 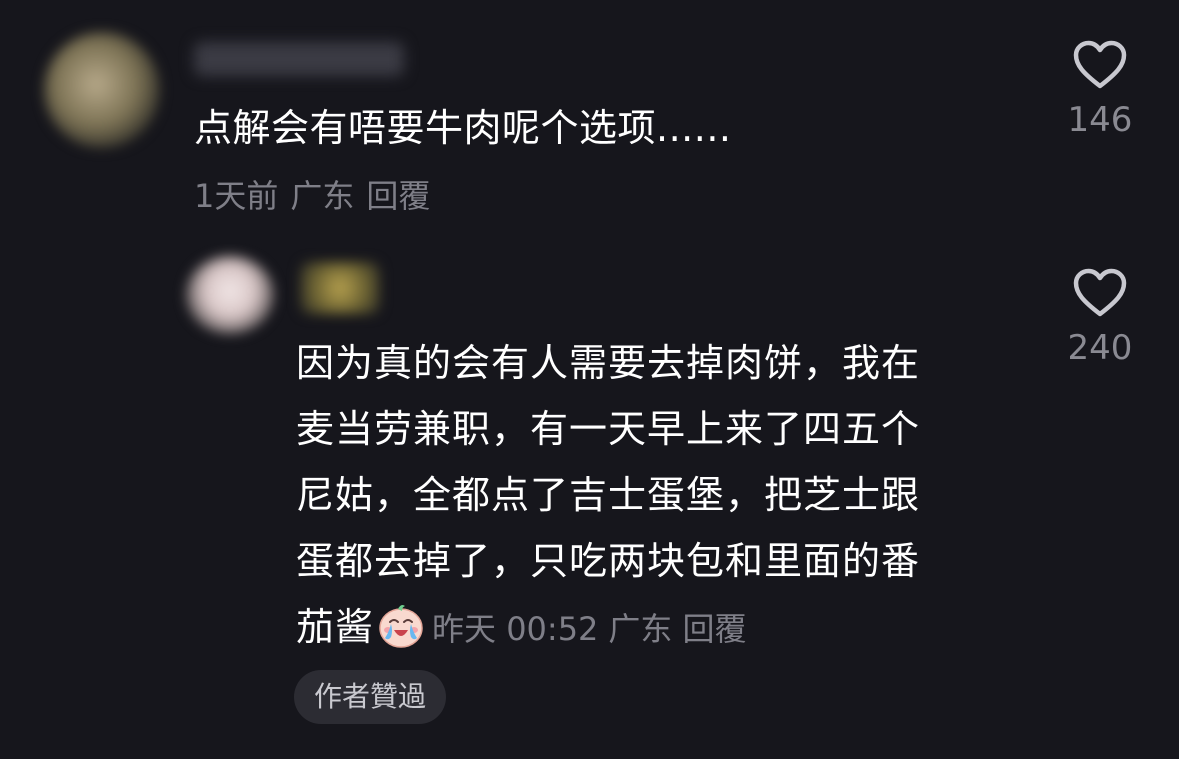 I want to click on reply-text-line: 因为真的会有人需要去掉肉饼，我在, so click(x=608, y=363).